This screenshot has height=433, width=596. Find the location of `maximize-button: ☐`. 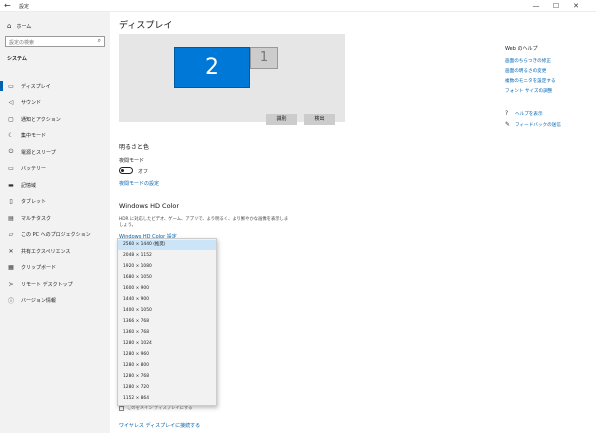

maximize-button: ☐ is located at coordinates (556, 6).